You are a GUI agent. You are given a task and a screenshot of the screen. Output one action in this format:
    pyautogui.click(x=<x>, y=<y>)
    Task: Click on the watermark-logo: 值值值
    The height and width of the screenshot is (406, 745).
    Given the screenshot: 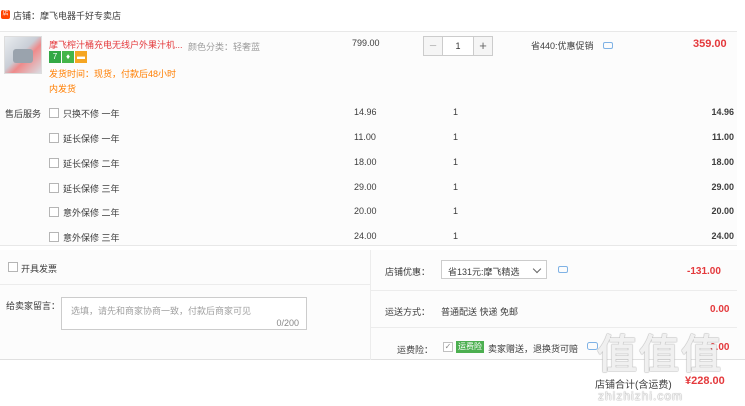 What is the action you would take?
    pyautogui.click(x=660, y=355)
    